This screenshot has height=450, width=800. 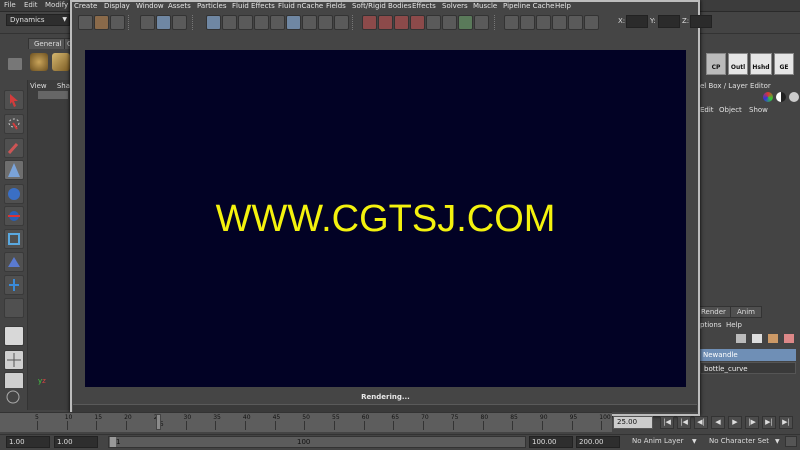 What do you see at coordinates (14, 239) in the screenshot?
I see `manipulator-tool-icon` at bounding box center [14, 239].